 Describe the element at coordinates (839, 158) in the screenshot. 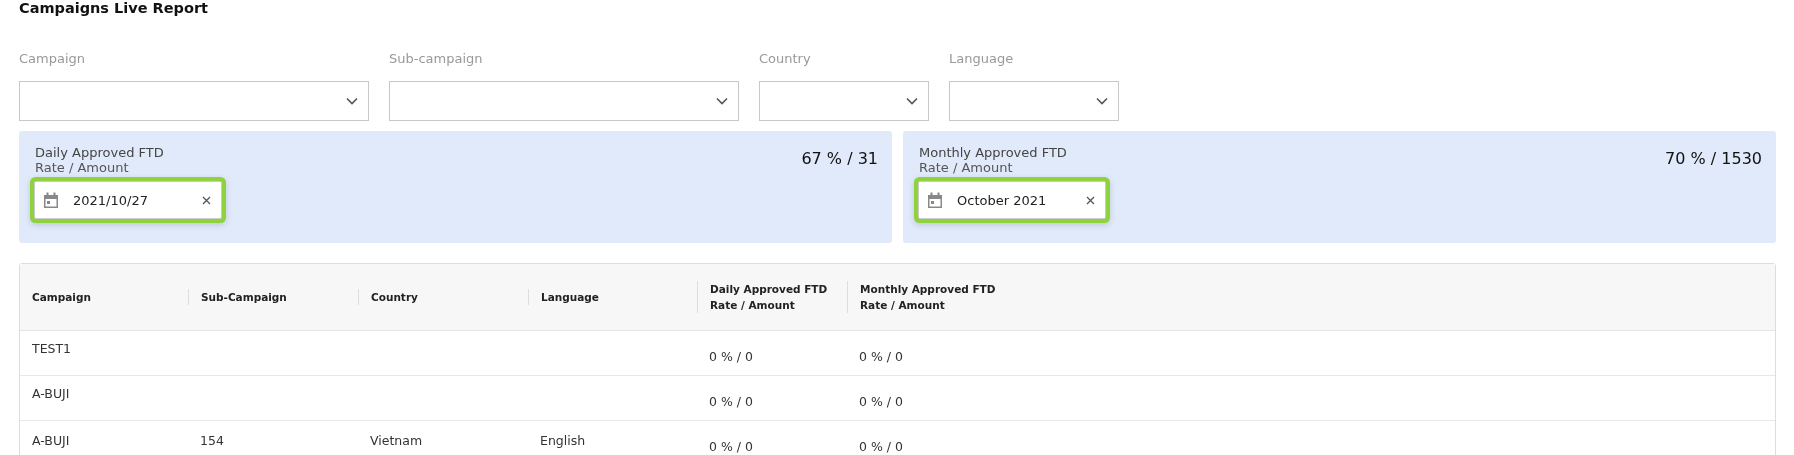

I see `stat-value: 67 % / 31` at that location.